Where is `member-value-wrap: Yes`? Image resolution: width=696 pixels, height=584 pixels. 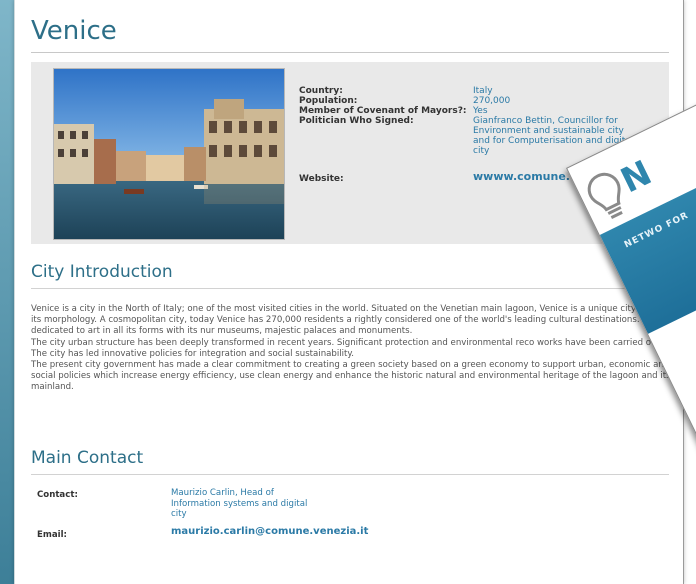 member-value-wrap: Yes is located at coordinates (480, 111).